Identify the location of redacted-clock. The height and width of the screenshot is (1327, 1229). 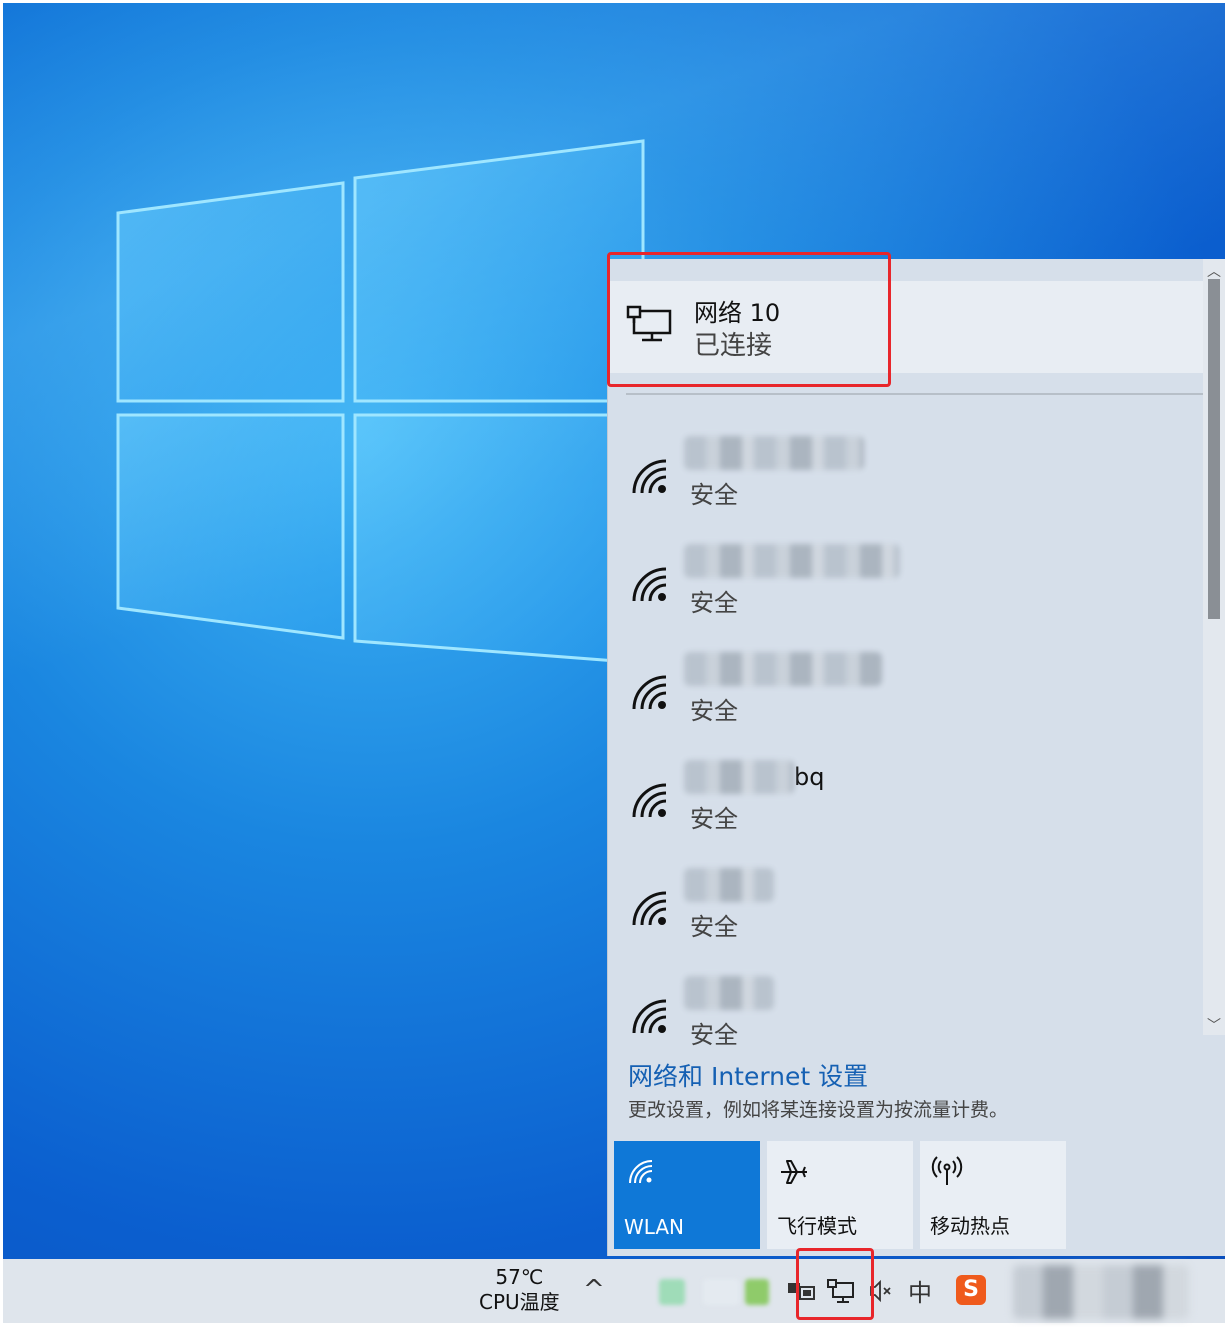
(1101, 1292).